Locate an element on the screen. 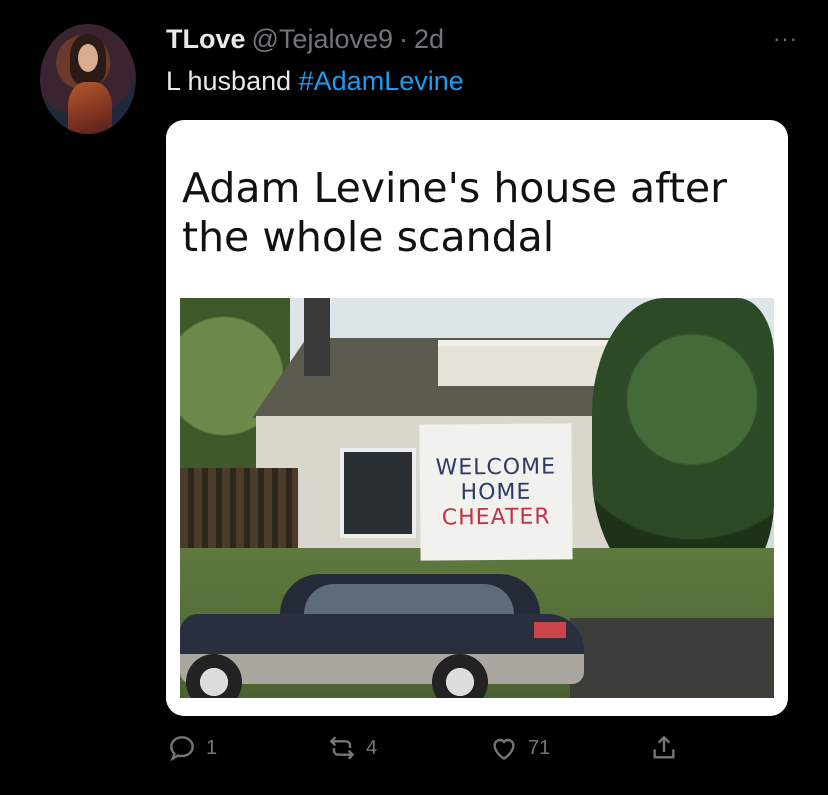  photo-stone-wall is located at coordinates (672, 658).